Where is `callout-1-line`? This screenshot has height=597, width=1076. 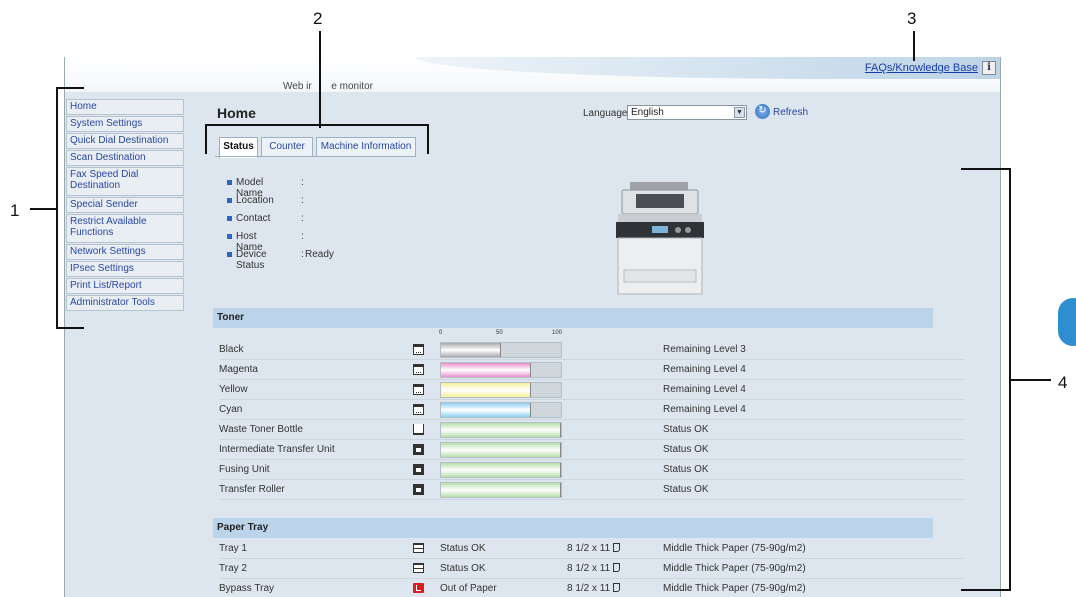
callout-1-line is located at coordinates (43, 209).